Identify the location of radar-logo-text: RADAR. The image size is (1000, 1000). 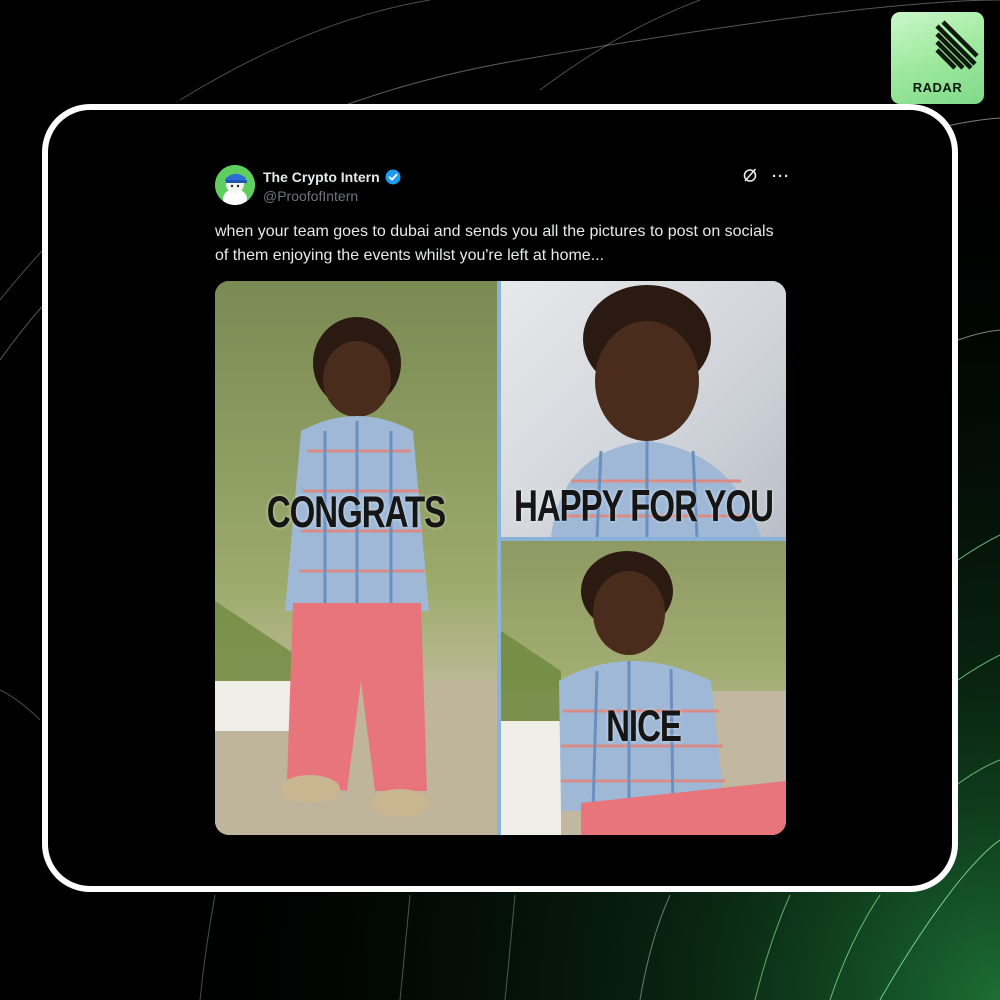
(937, 87).